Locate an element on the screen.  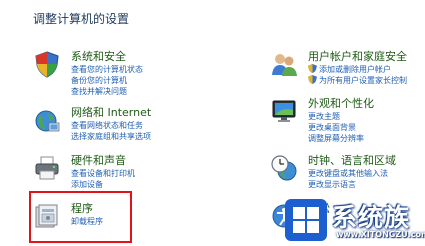
link-network-status: 查看网络状态和任务 is located at coordinates (111, 125).